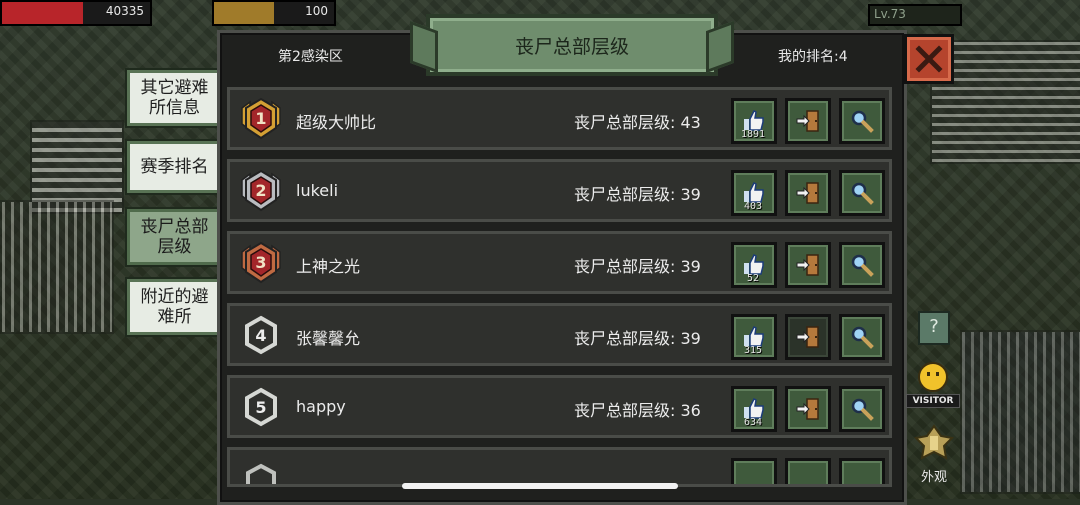 The image size is (1080, 505). Describe the element at coordinates (933, 401) in the screenshot. I see `visitor-label: VISITOR` at that location.